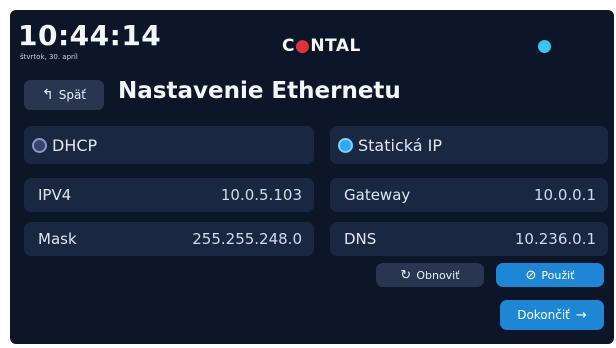  I want to click on refresh-icon: ↻, so click(406, 275).